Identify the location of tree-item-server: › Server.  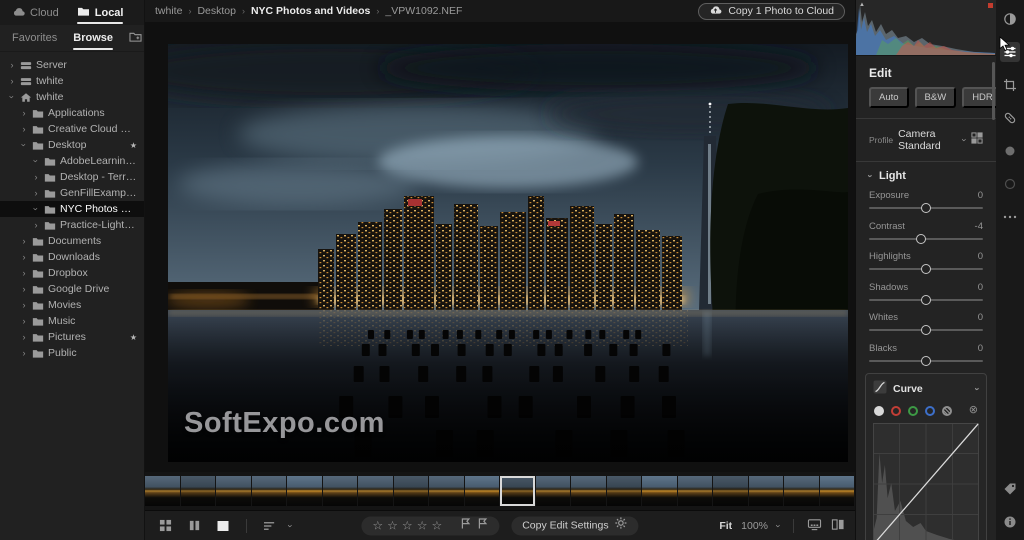
(72, 65).